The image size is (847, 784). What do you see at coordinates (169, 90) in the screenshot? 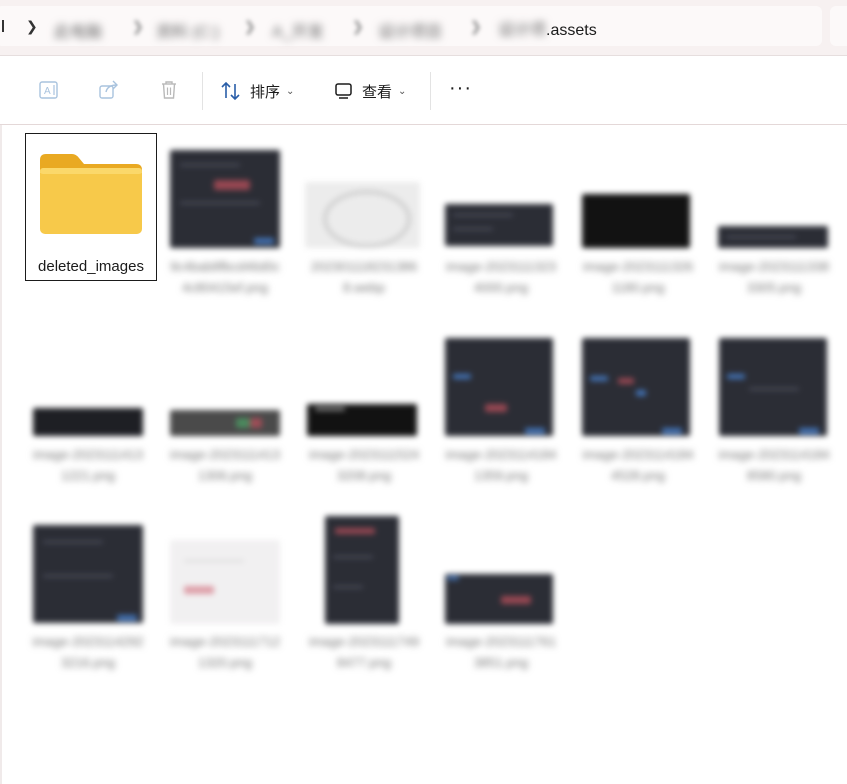
I see `delete-icon` at bounding box center [169, 90].